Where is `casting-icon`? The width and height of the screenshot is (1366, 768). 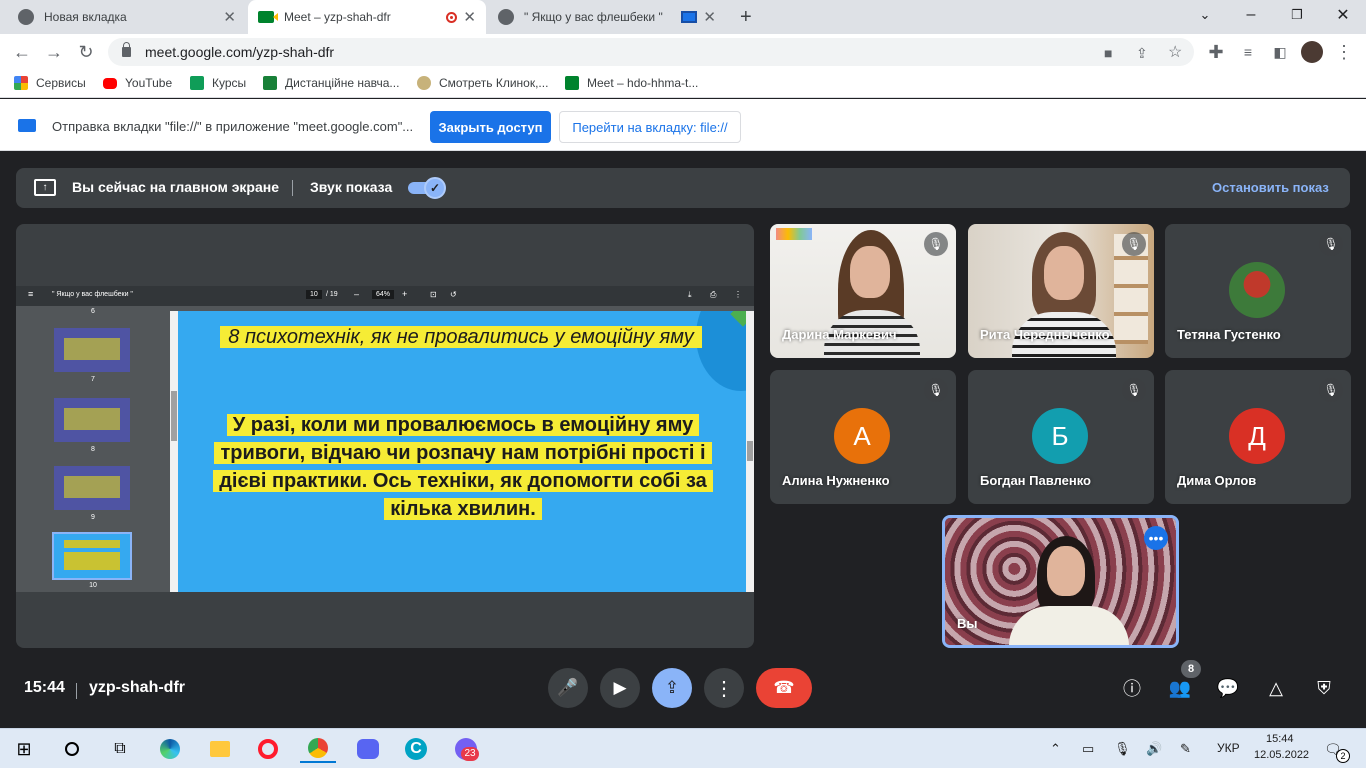 casting-icon is located at coordinates (689, 17).